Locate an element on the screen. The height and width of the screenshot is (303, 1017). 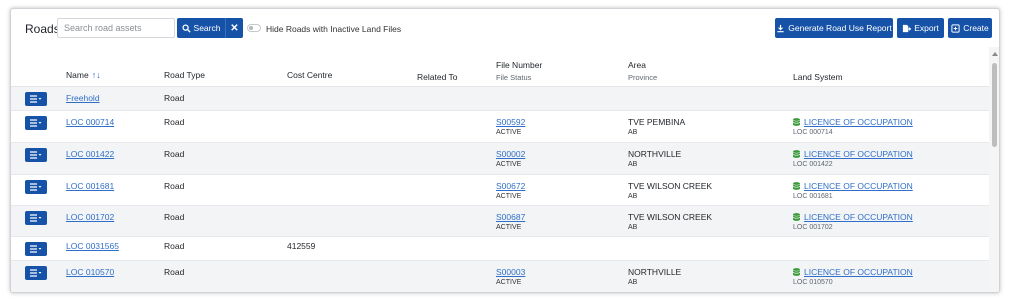
road-name-link: LOC 001422 is located at coordinates (90, 154).